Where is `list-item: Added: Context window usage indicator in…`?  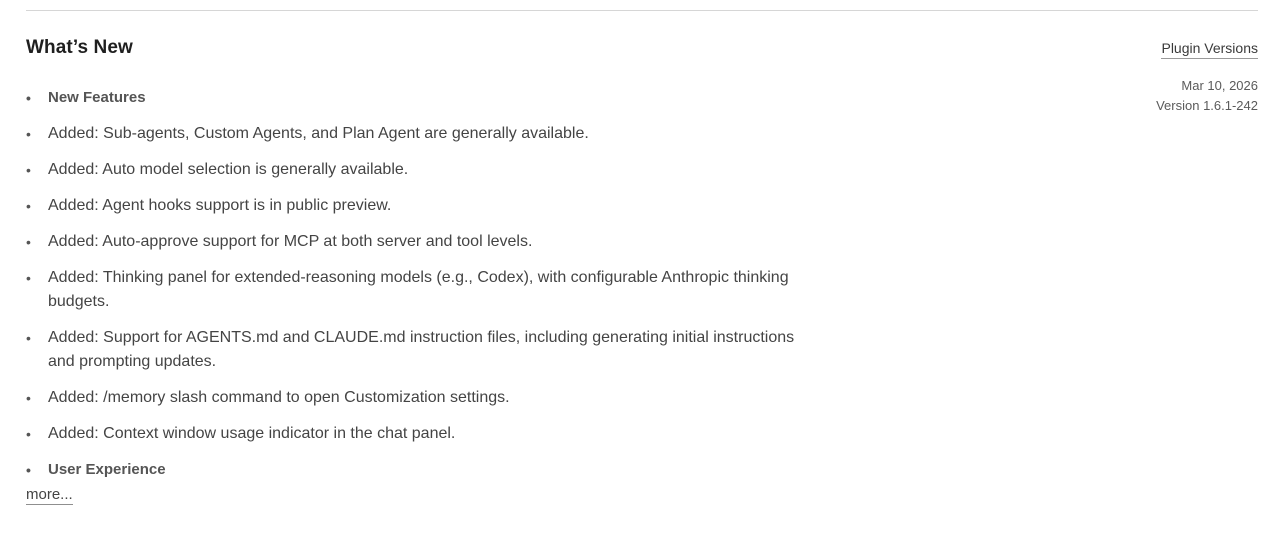
list-item: Added: Context window usage indicator in… is located at coordinates (416, 434).